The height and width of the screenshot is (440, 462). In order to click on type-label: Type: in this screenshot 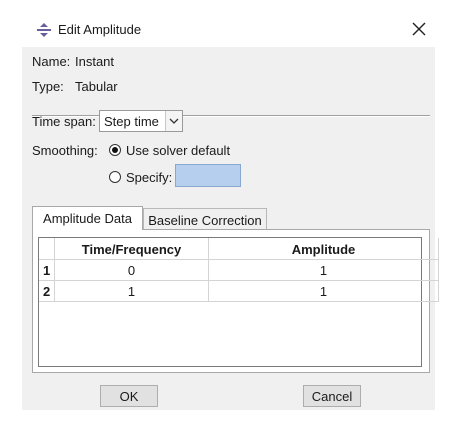, I will do `click(48, 86)`.